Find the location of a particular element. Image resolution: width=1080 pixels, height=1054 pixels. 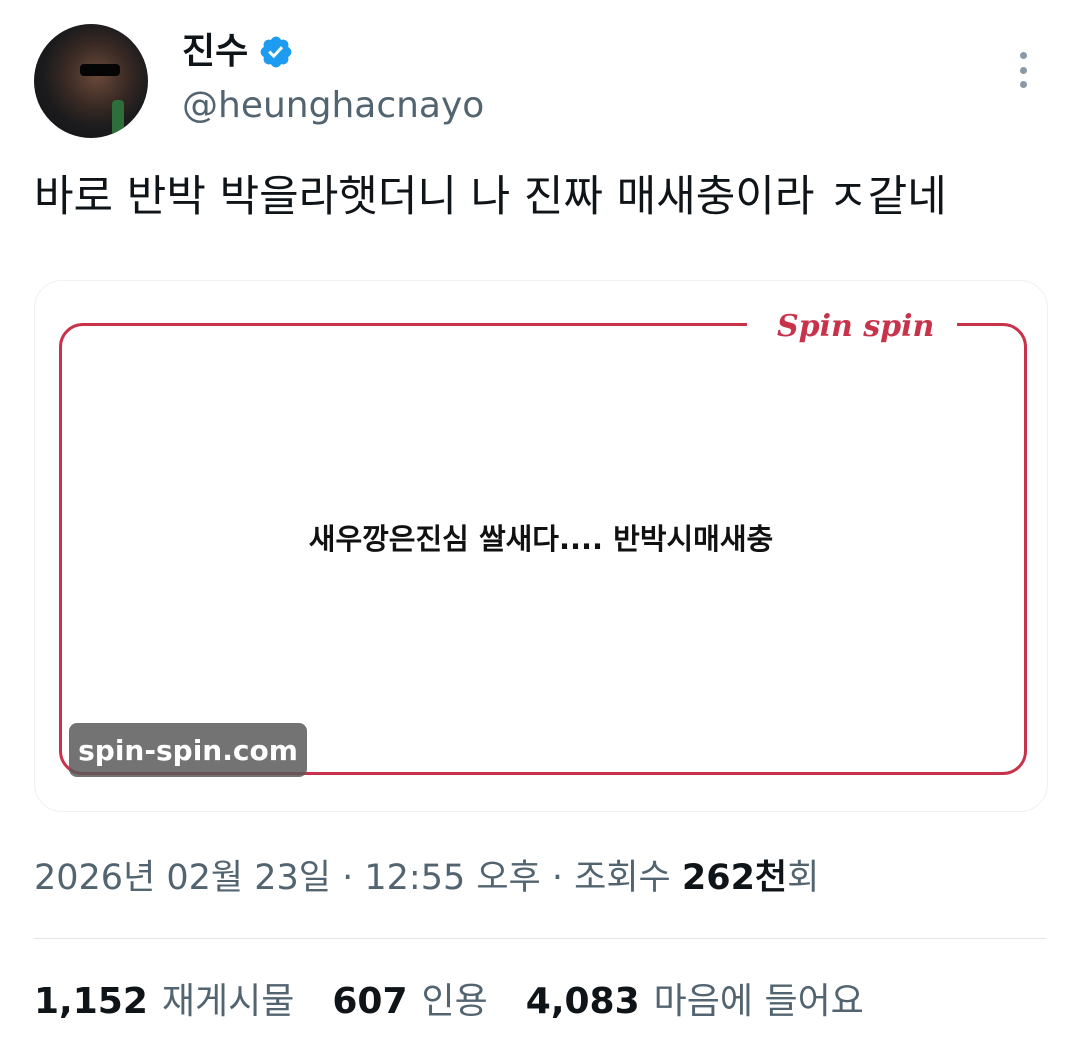

more-options-icon is located at coordinates (1023, 70).